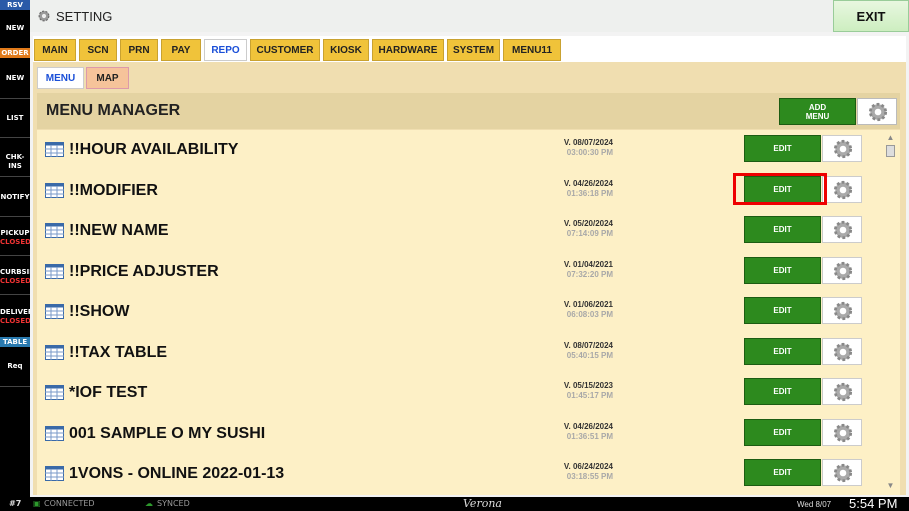 Image resolution: width=909 pixels, height=511 pixels. Describe the element at coordinates (589, 233) in the screenshot. I see `menu-timestamp: 07:14:09 PM` at that location.